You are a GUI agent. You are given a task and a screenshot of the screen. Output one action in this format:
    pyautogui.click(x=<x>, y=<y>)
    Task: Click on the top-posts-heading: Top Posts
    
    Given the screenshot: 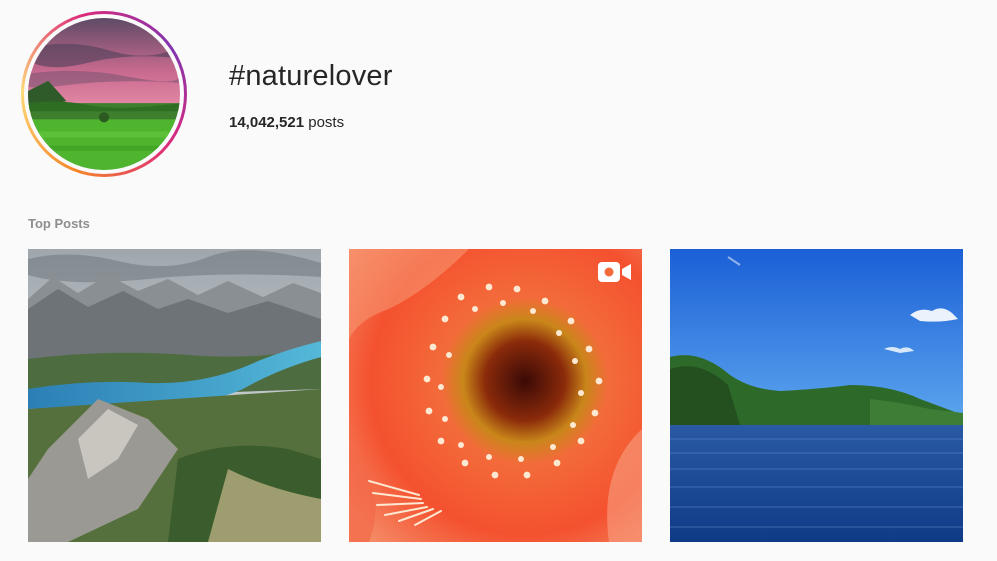 What is the action you would take?
    pyautogui.click(x=59, y=223)
    